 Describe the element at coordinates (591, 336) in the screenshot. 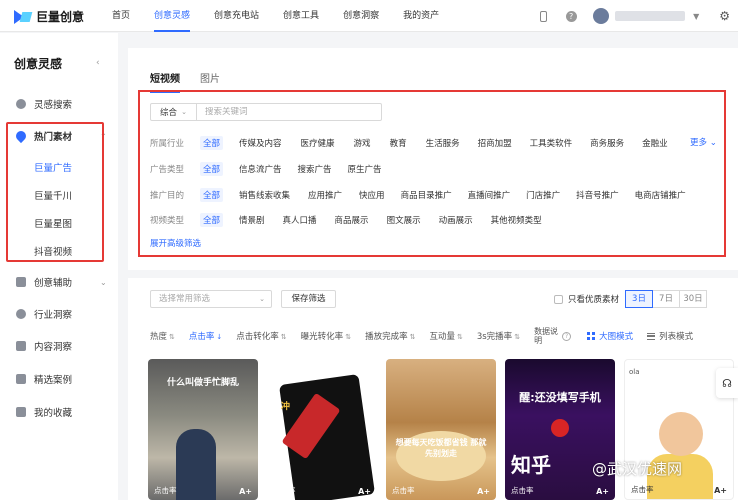

I see `grid-icon` at that location.